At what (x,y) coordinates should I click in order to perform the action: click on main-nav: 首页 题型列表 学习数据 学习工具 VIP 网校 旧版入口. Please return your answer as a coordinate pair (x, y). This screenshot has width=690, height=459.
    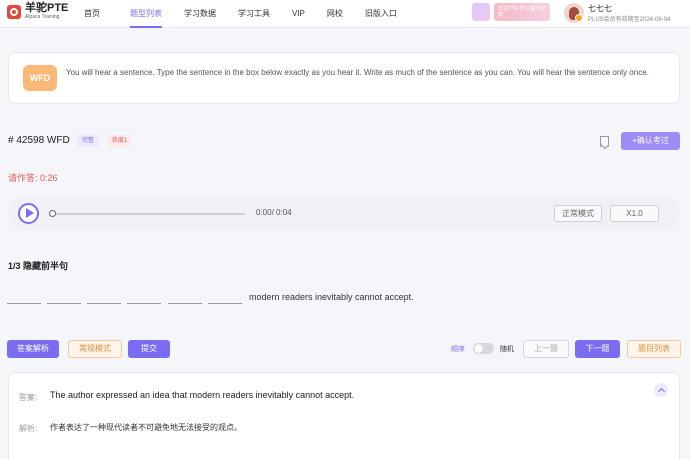
    Looking at the image, I should click on (240, 14).